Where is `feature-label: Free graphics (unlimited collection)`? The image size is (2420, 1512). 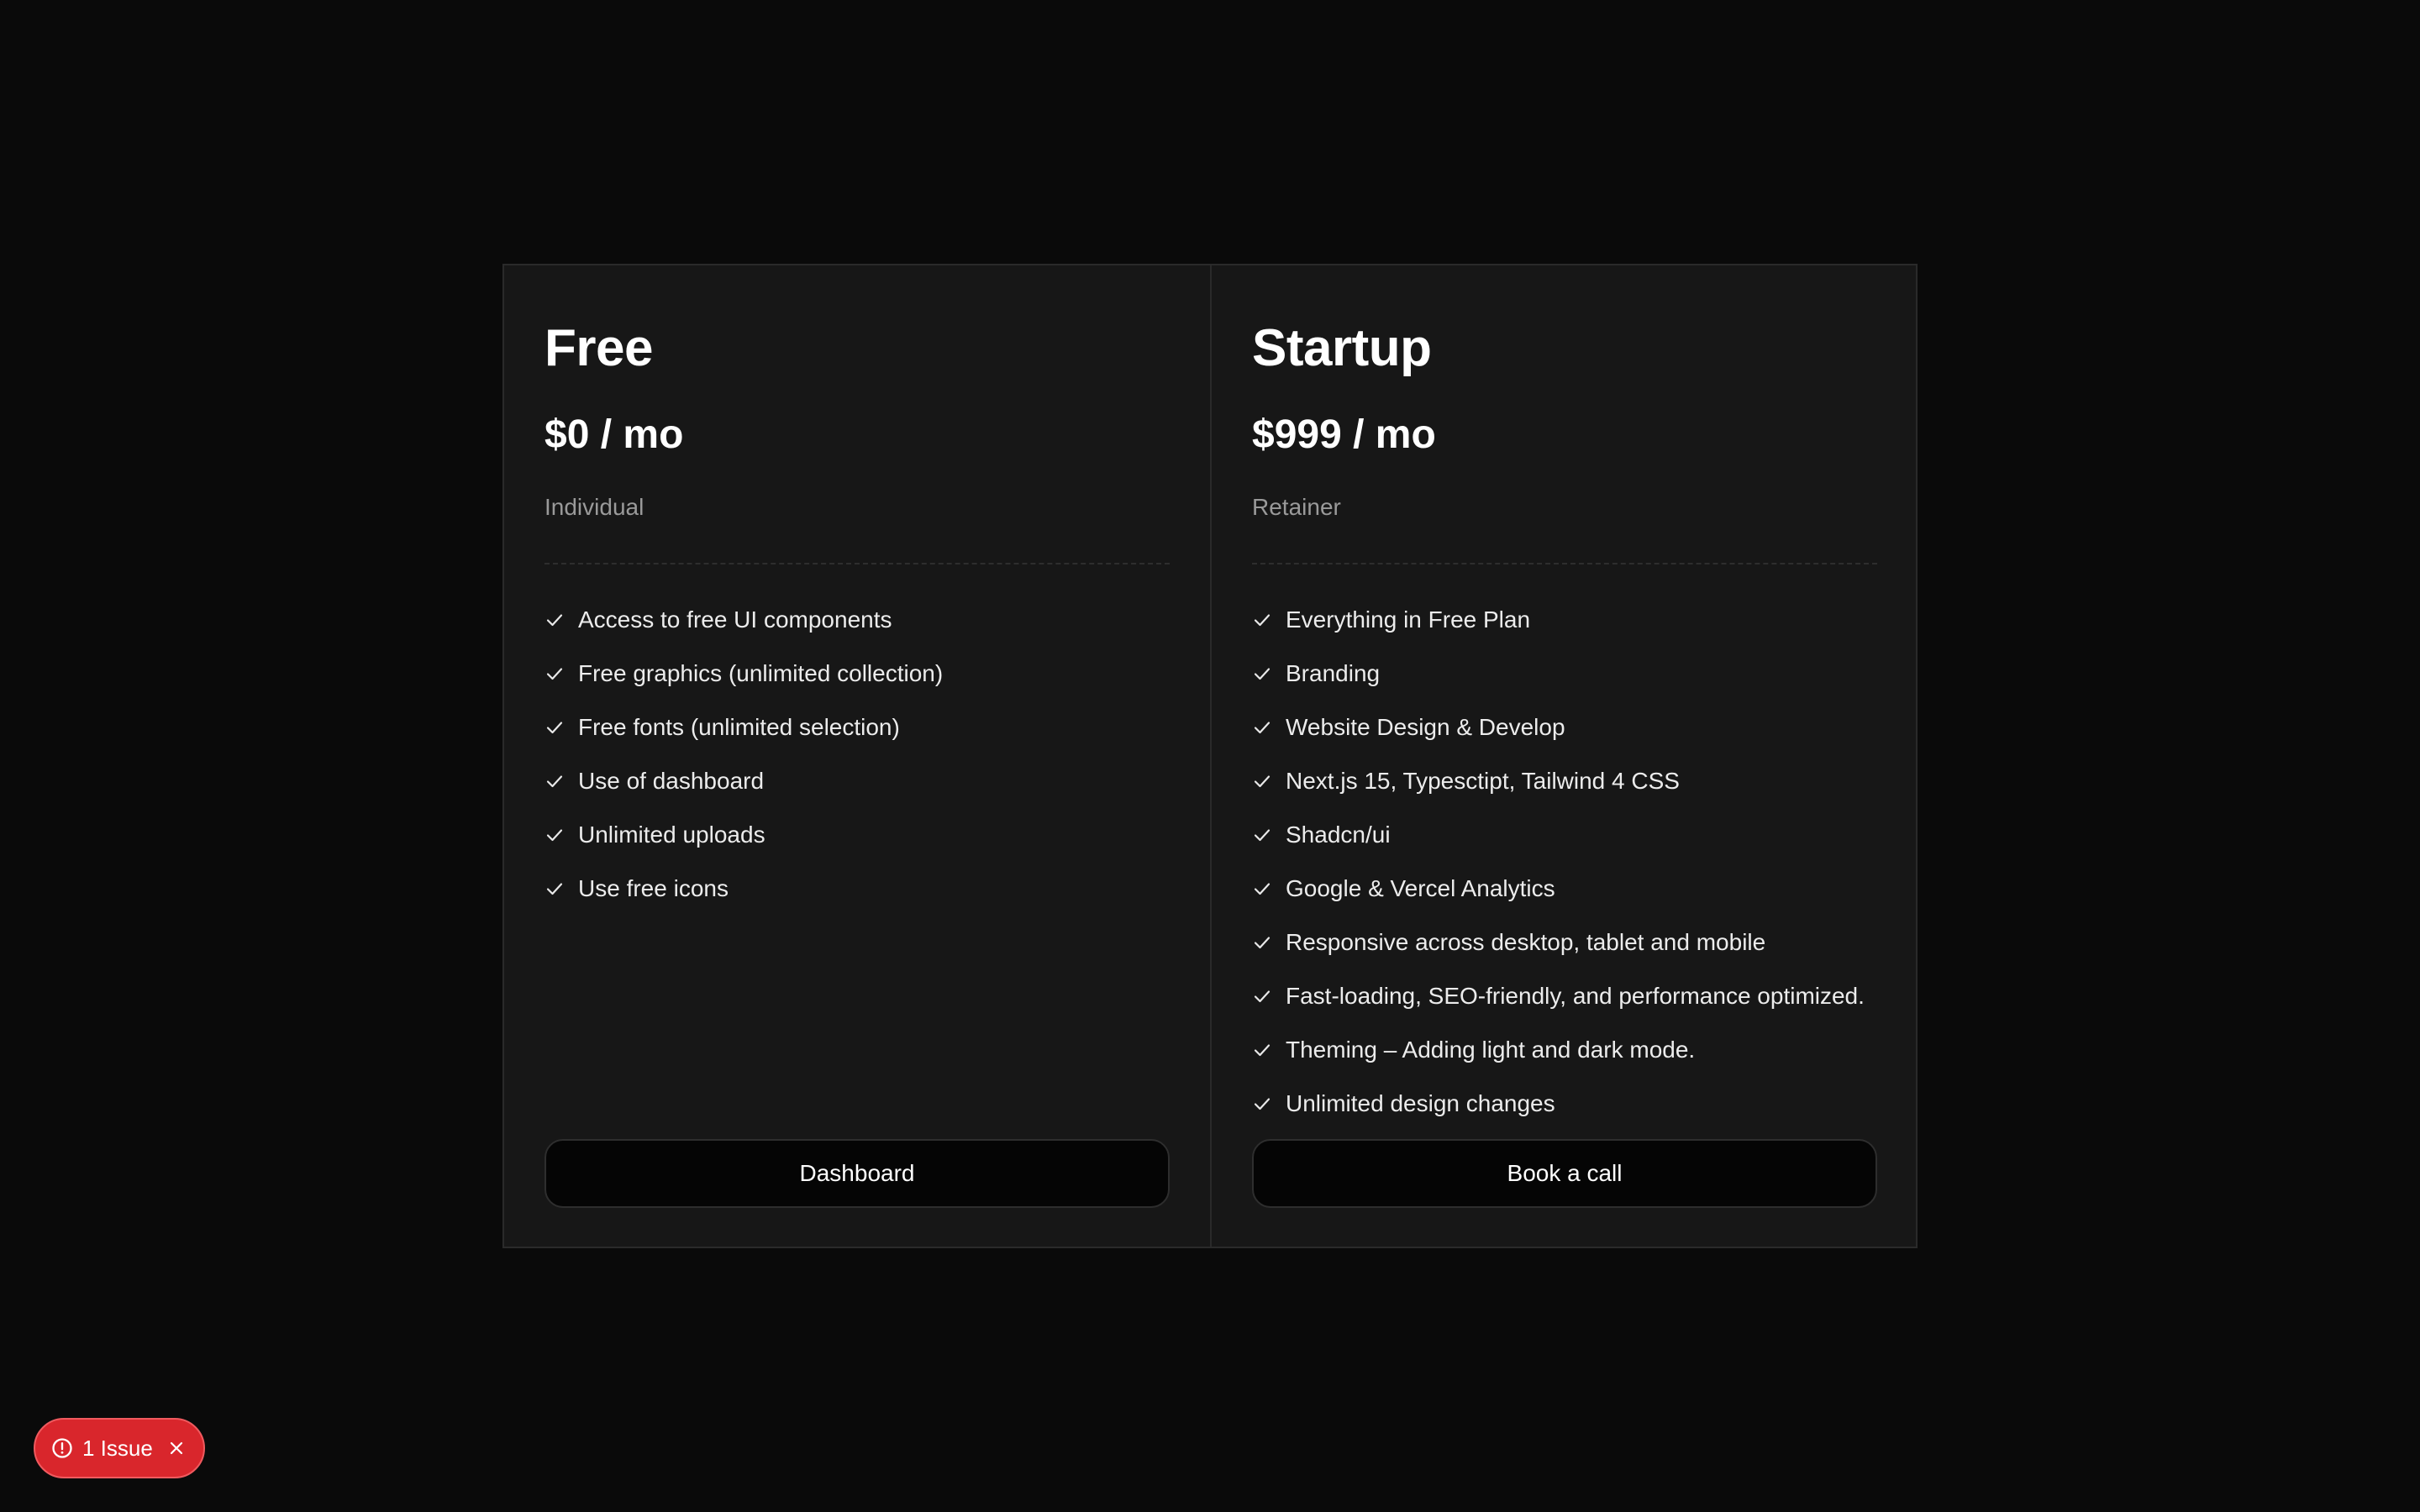 feature-label: Free graphics (unlimited collection) is located at coordinates (761, 673).